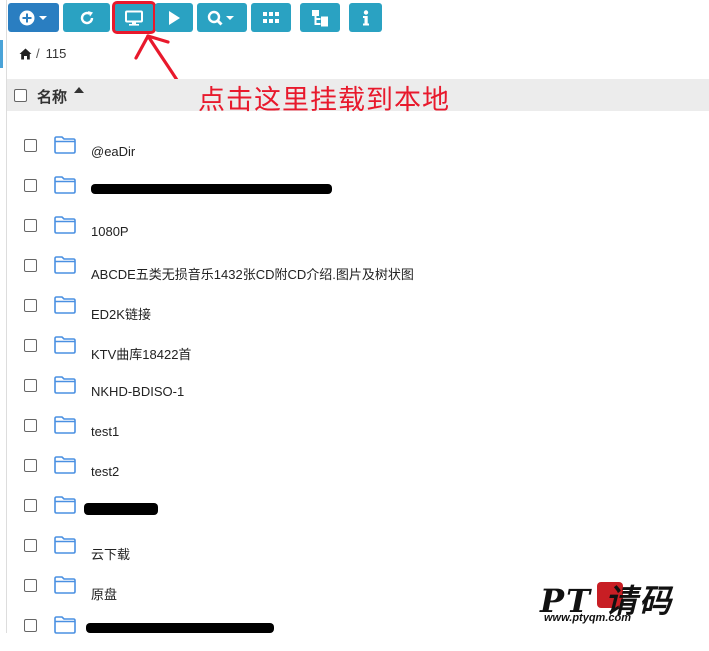  What do you see at coordinates (354, 351) in the screenshot?
I see `list-item: KTV曲库18422首` at bounding box center [354, 351].